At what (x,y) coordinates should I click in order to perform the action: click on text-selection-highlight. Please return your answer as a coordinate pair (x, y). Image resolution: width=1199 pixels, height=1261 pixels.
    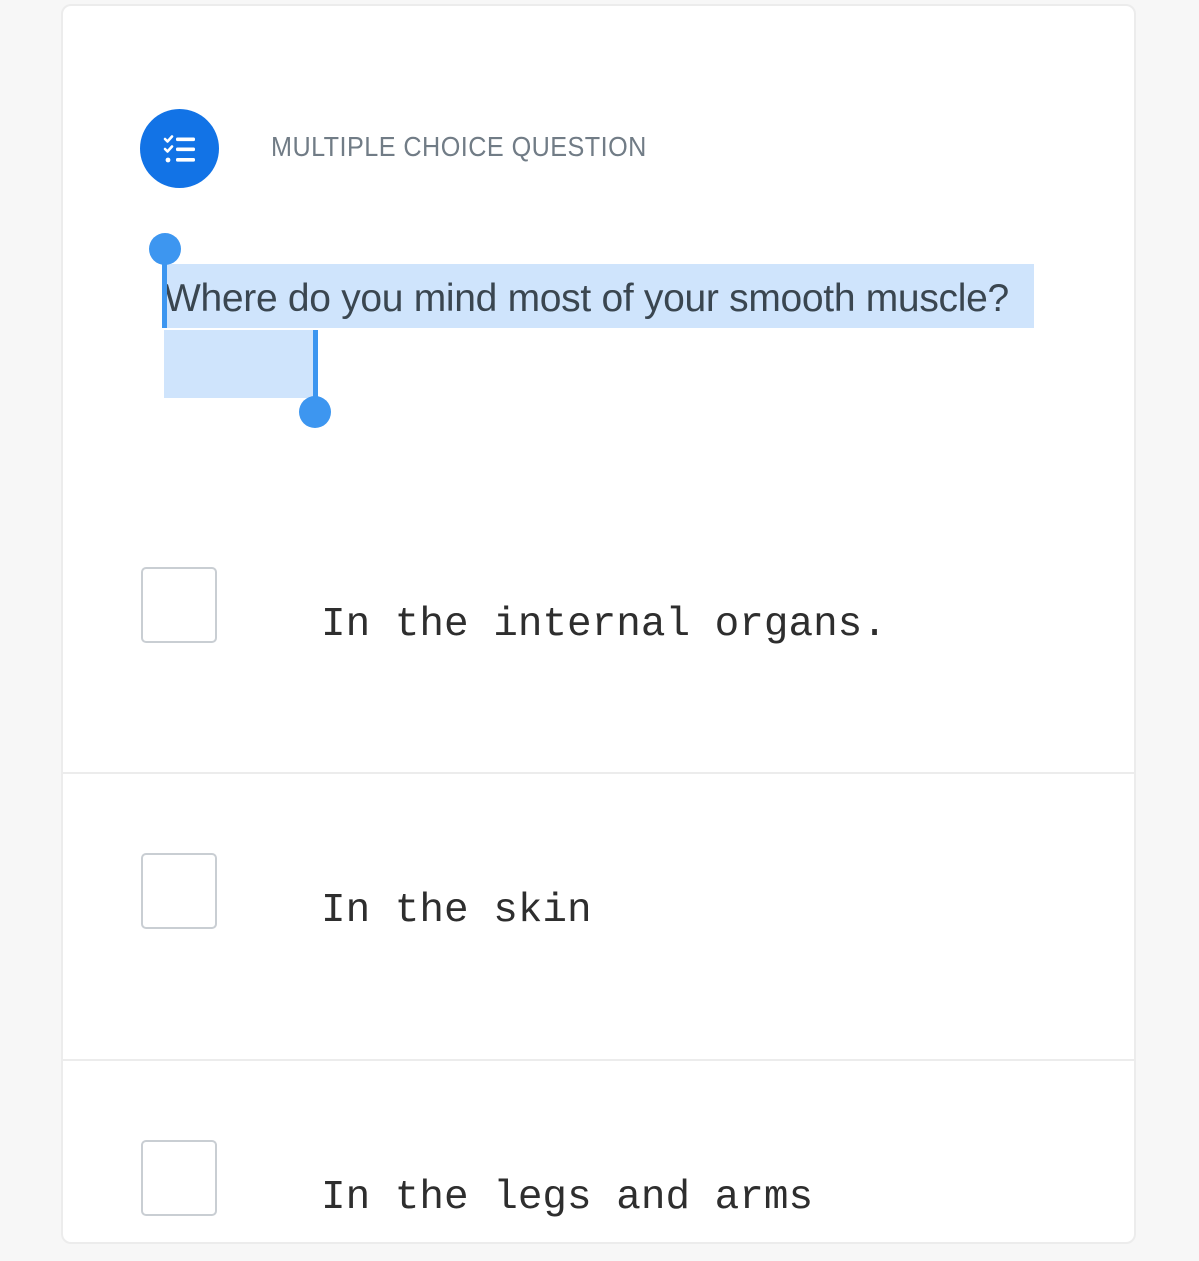
    Looking at the image, I should click on (240, 364).